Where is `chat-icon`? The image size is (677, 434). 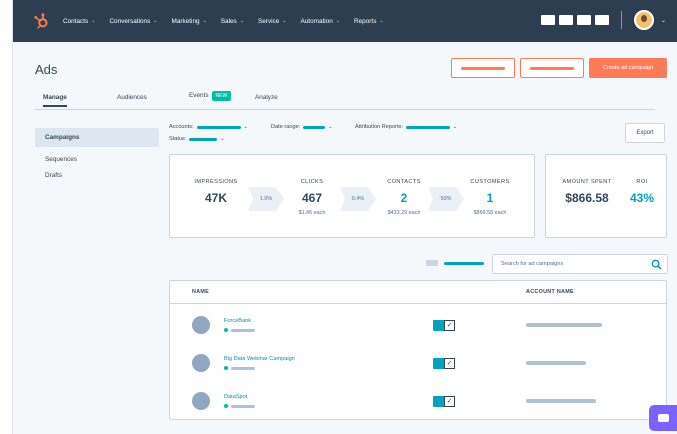
chat-icon is located at coordinates (663, 418).